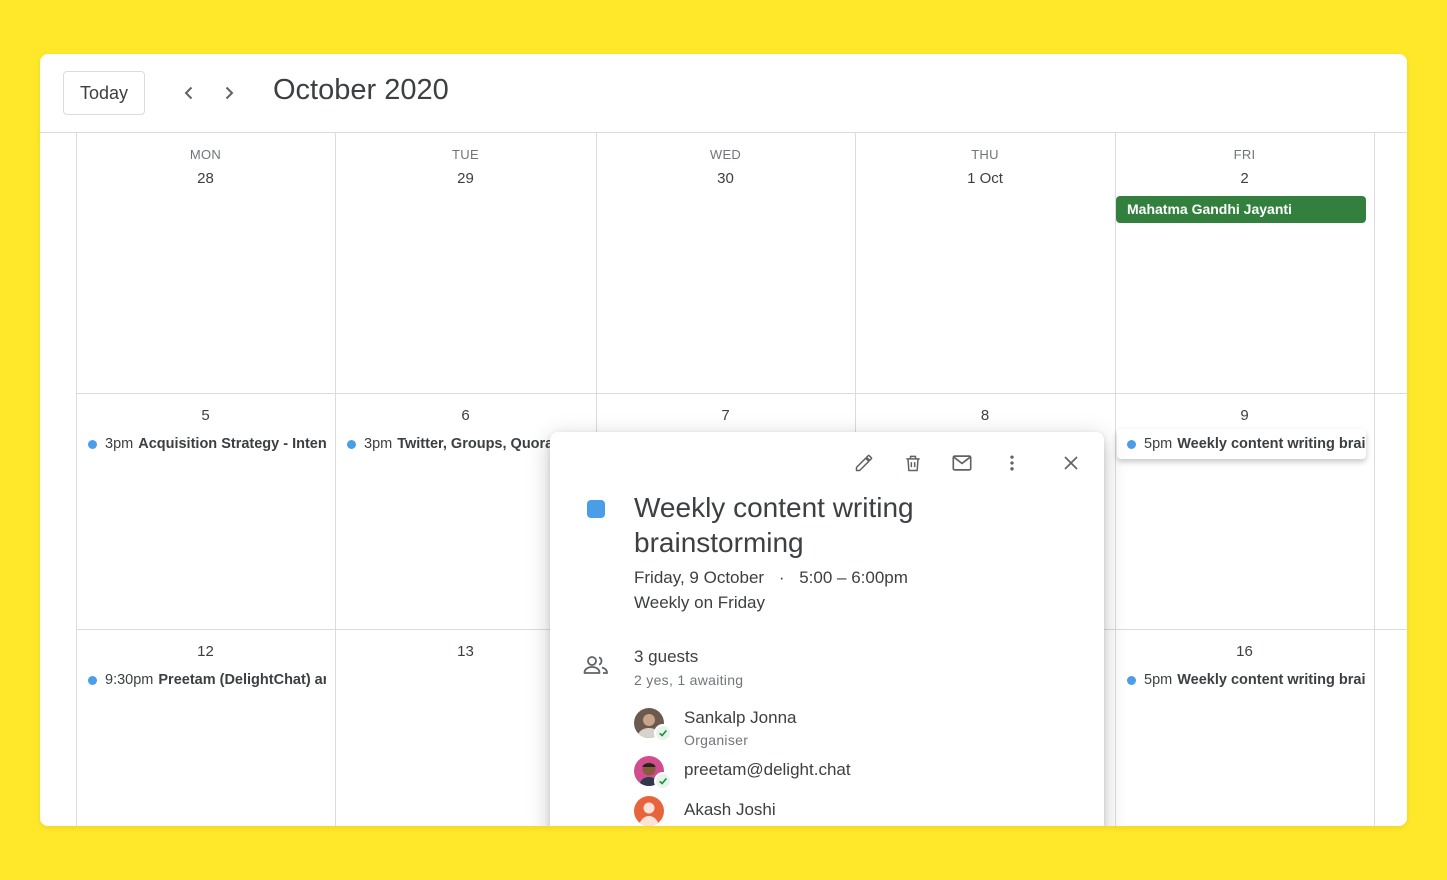 Image resolution: width=1447 pixels, height=880 pixels. Describe the element at coordinates (205, 178) in the screenshot. I see `day-number: 28` at that location.